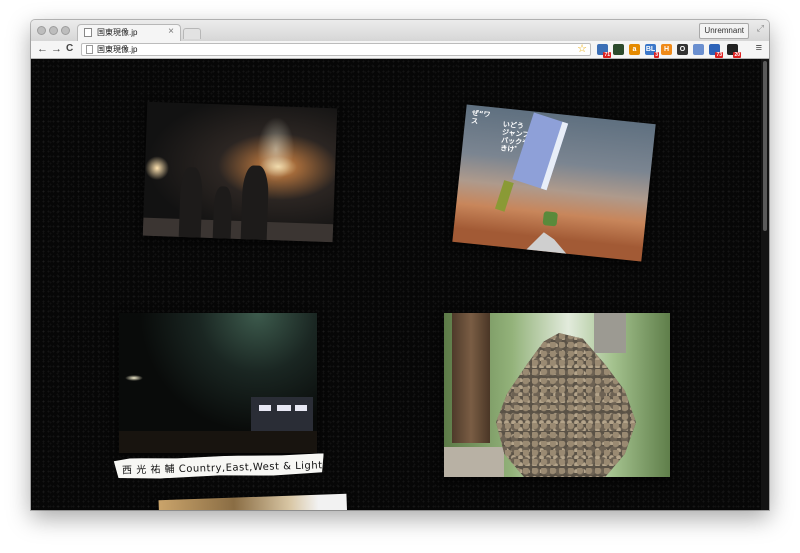 This screenshot has width=800, height=553. What do you see at coordinates (698, 49) in the screenshot?
I see `ext-folder-icon` at bounding box center [698, 49].